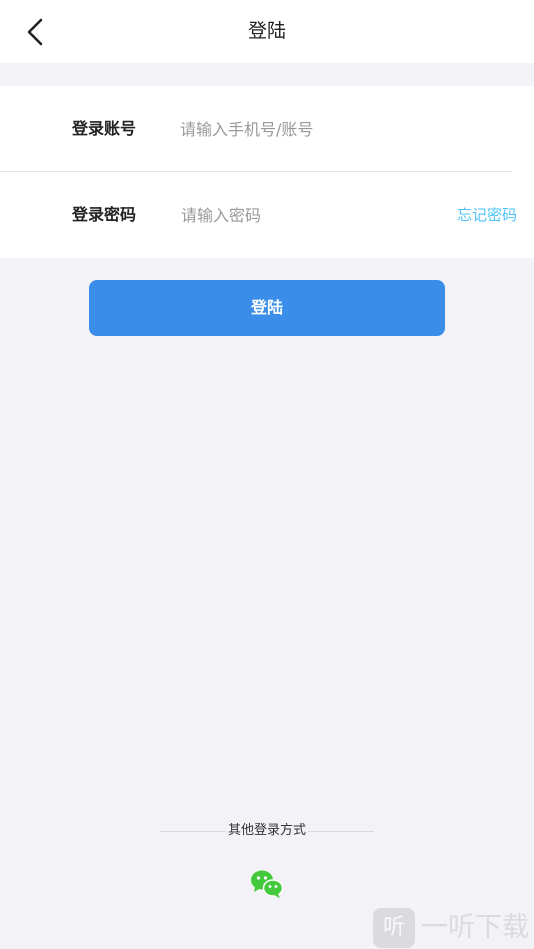  I want to click on top-navigation-bar: 登陆, so click(267, 31).